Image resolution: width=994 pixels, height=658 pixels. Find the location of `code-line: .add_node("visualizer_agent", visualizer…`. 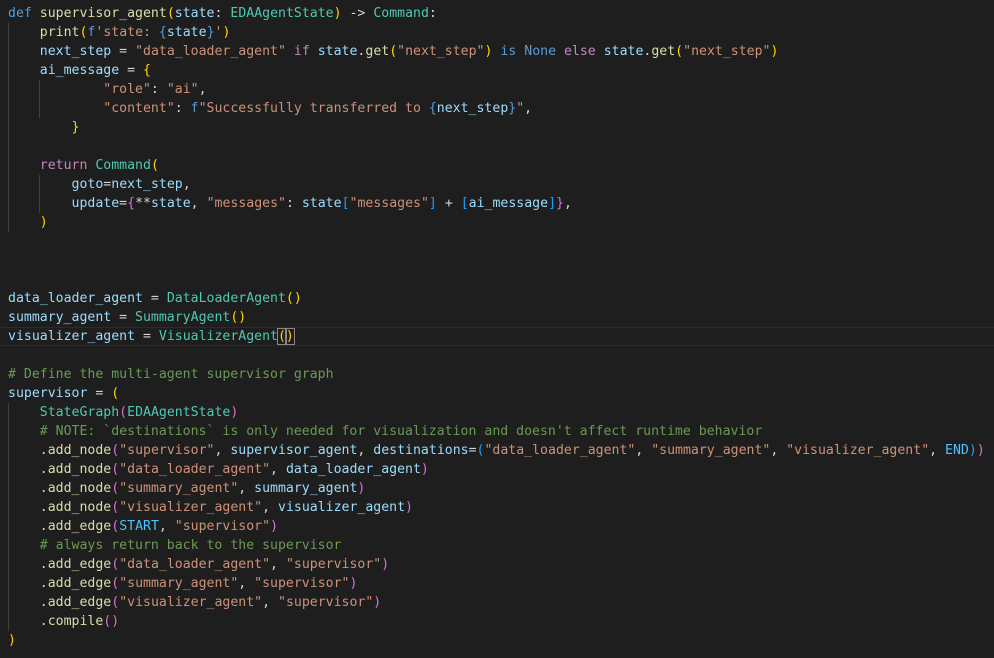

code-line: .add_node("visualizer_agent", visualizer… is located at coordinates (497, 507).